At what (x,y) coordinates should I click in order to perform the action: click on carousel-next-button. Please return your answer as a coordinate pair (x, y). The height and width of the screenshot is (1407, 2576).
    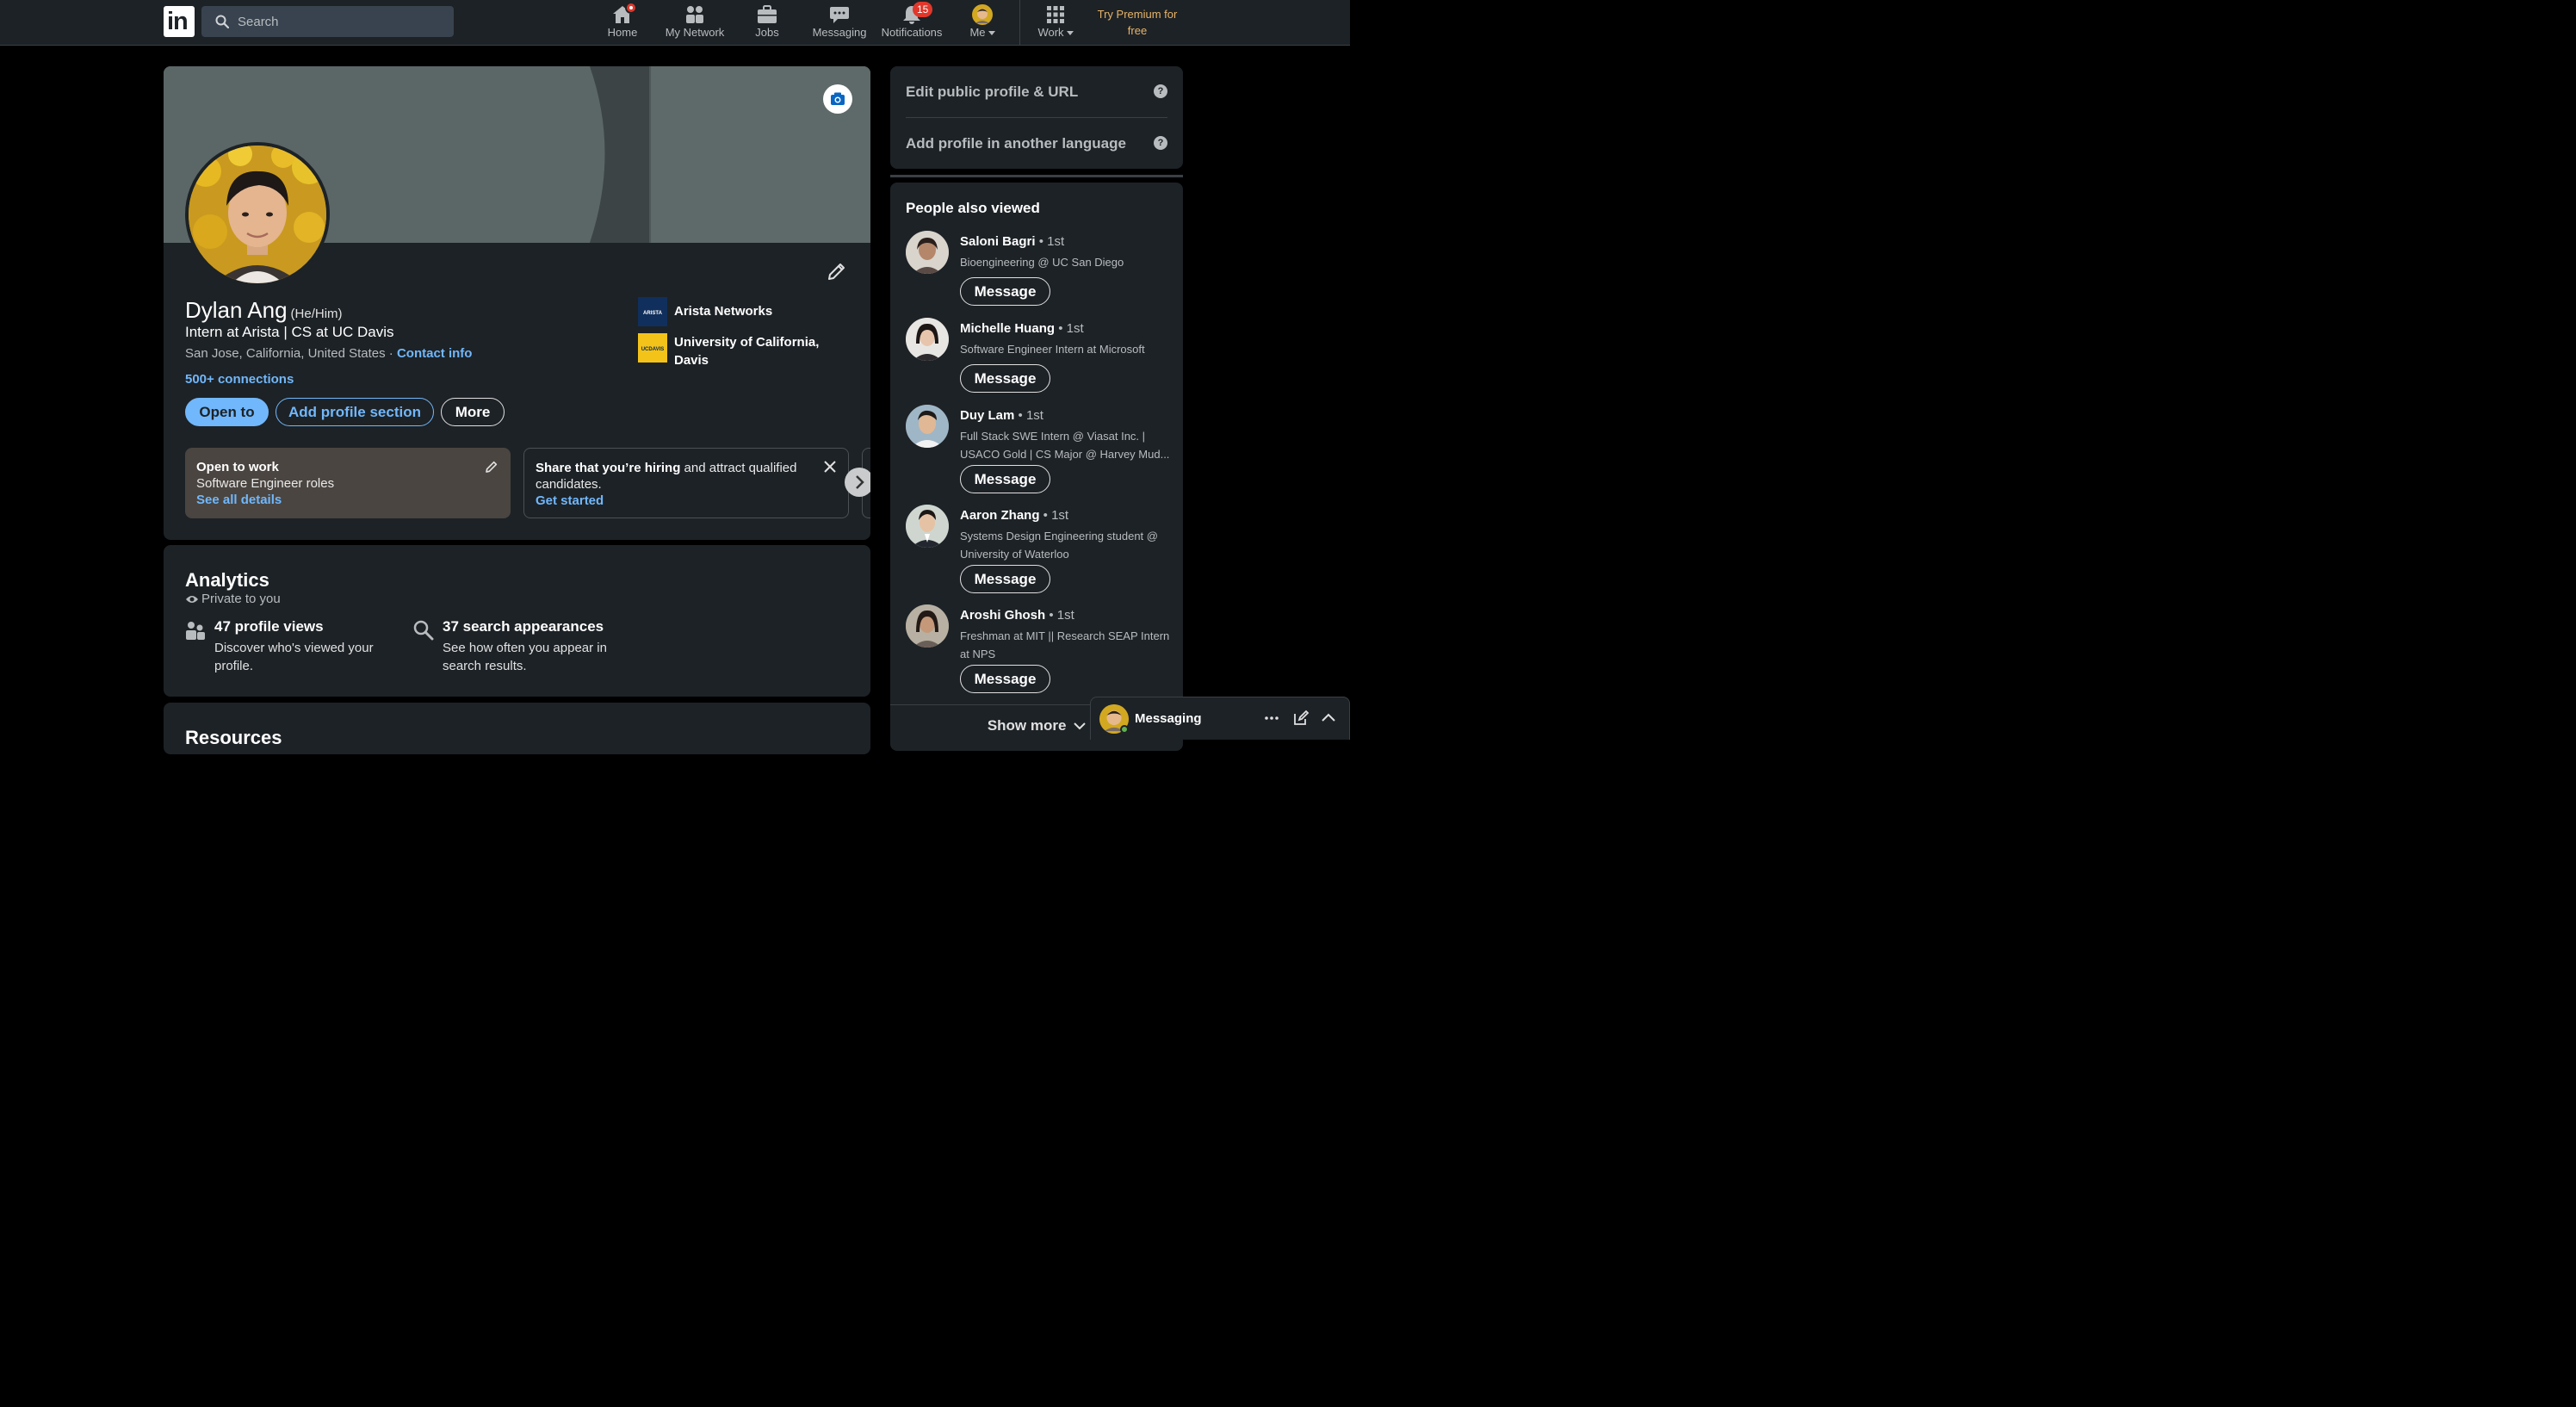
    Looking at the image, I should click on (857, 483).